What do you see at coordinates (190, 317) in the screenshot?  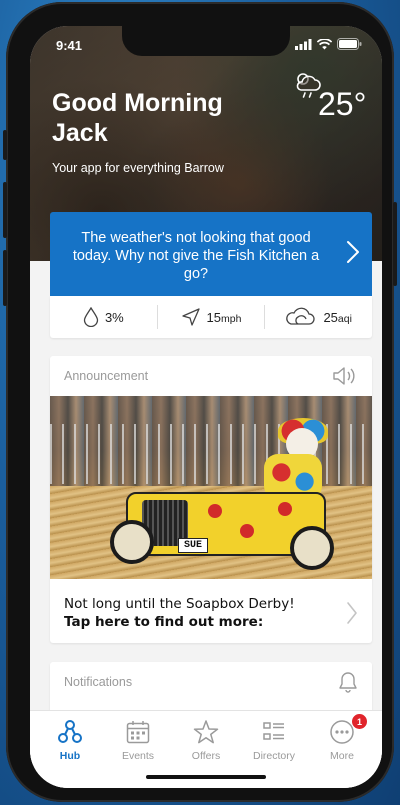 I see `wind-direction-icon` at bounding box center [190, 317].